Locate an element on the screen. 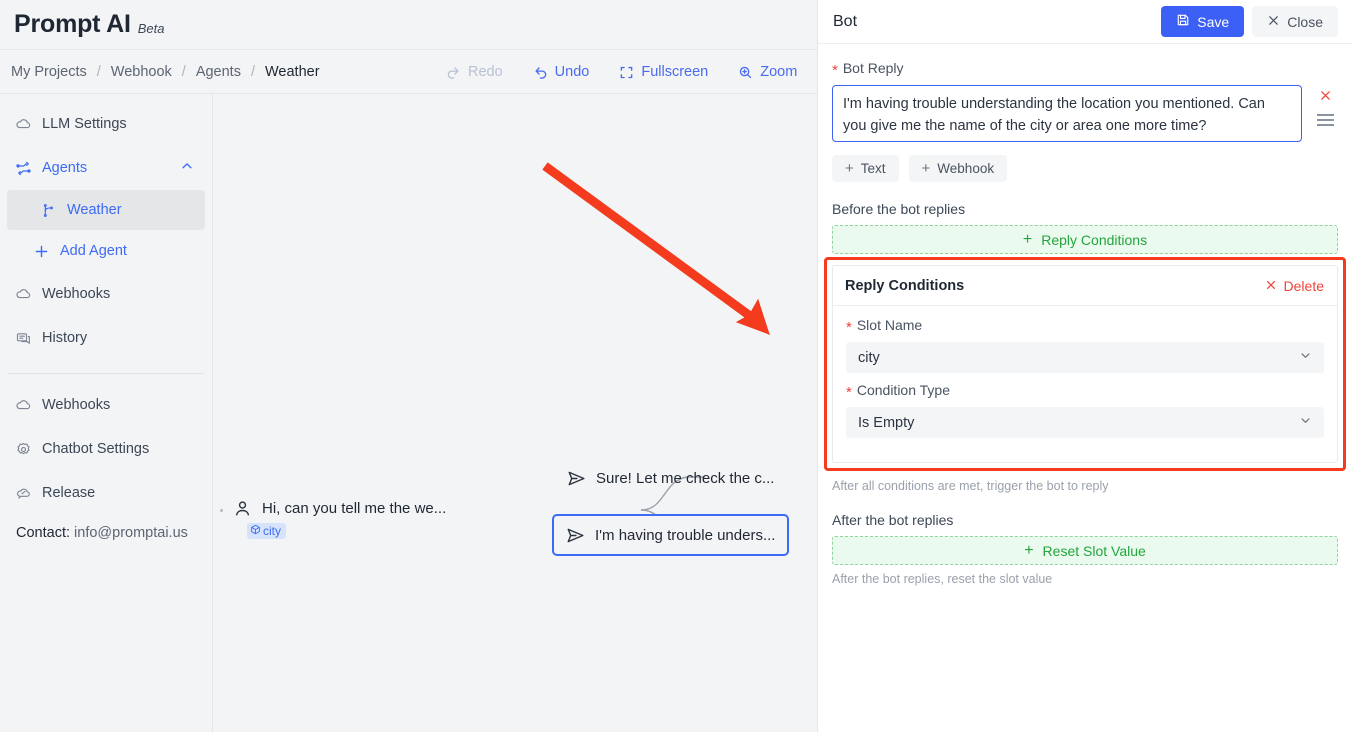  sidebar-item-chatbot-settings: Chatbot Settings is located at coordinates (106, 449).